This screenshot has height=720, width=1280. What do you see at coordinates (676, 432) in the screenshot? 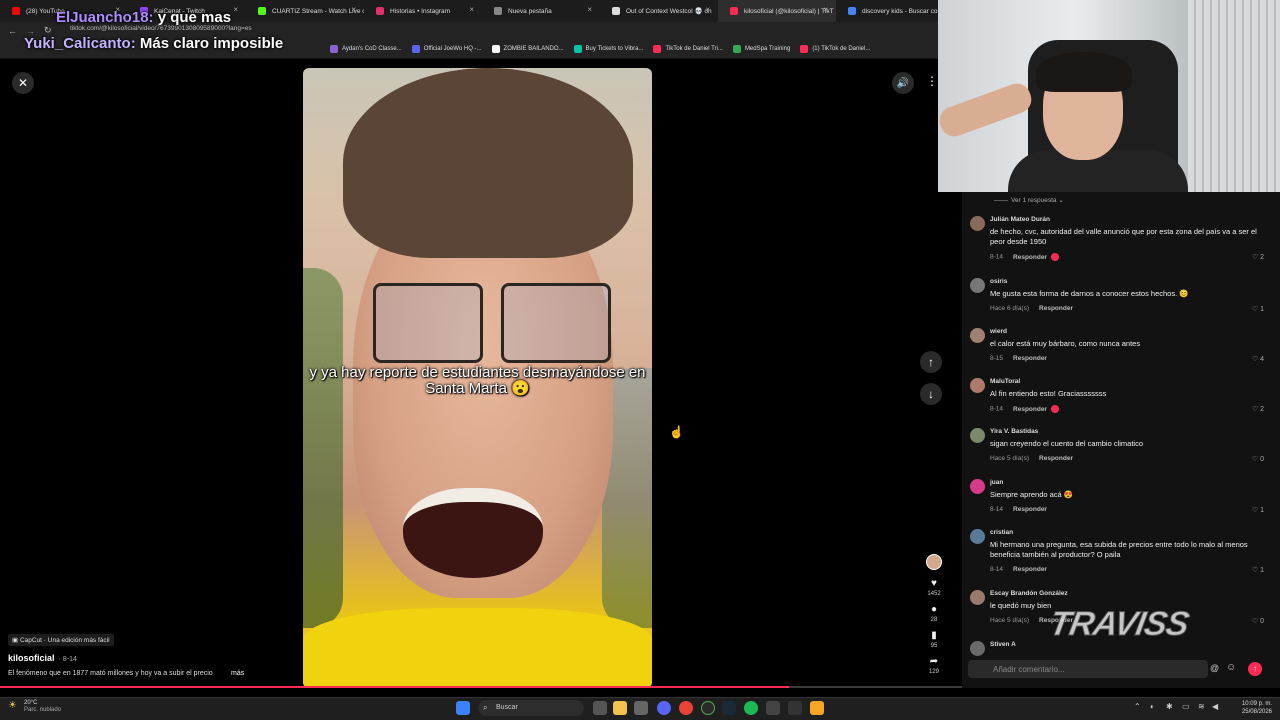
I see `mouse-cursor-icon: ☝` at bounding box center [676, 432].